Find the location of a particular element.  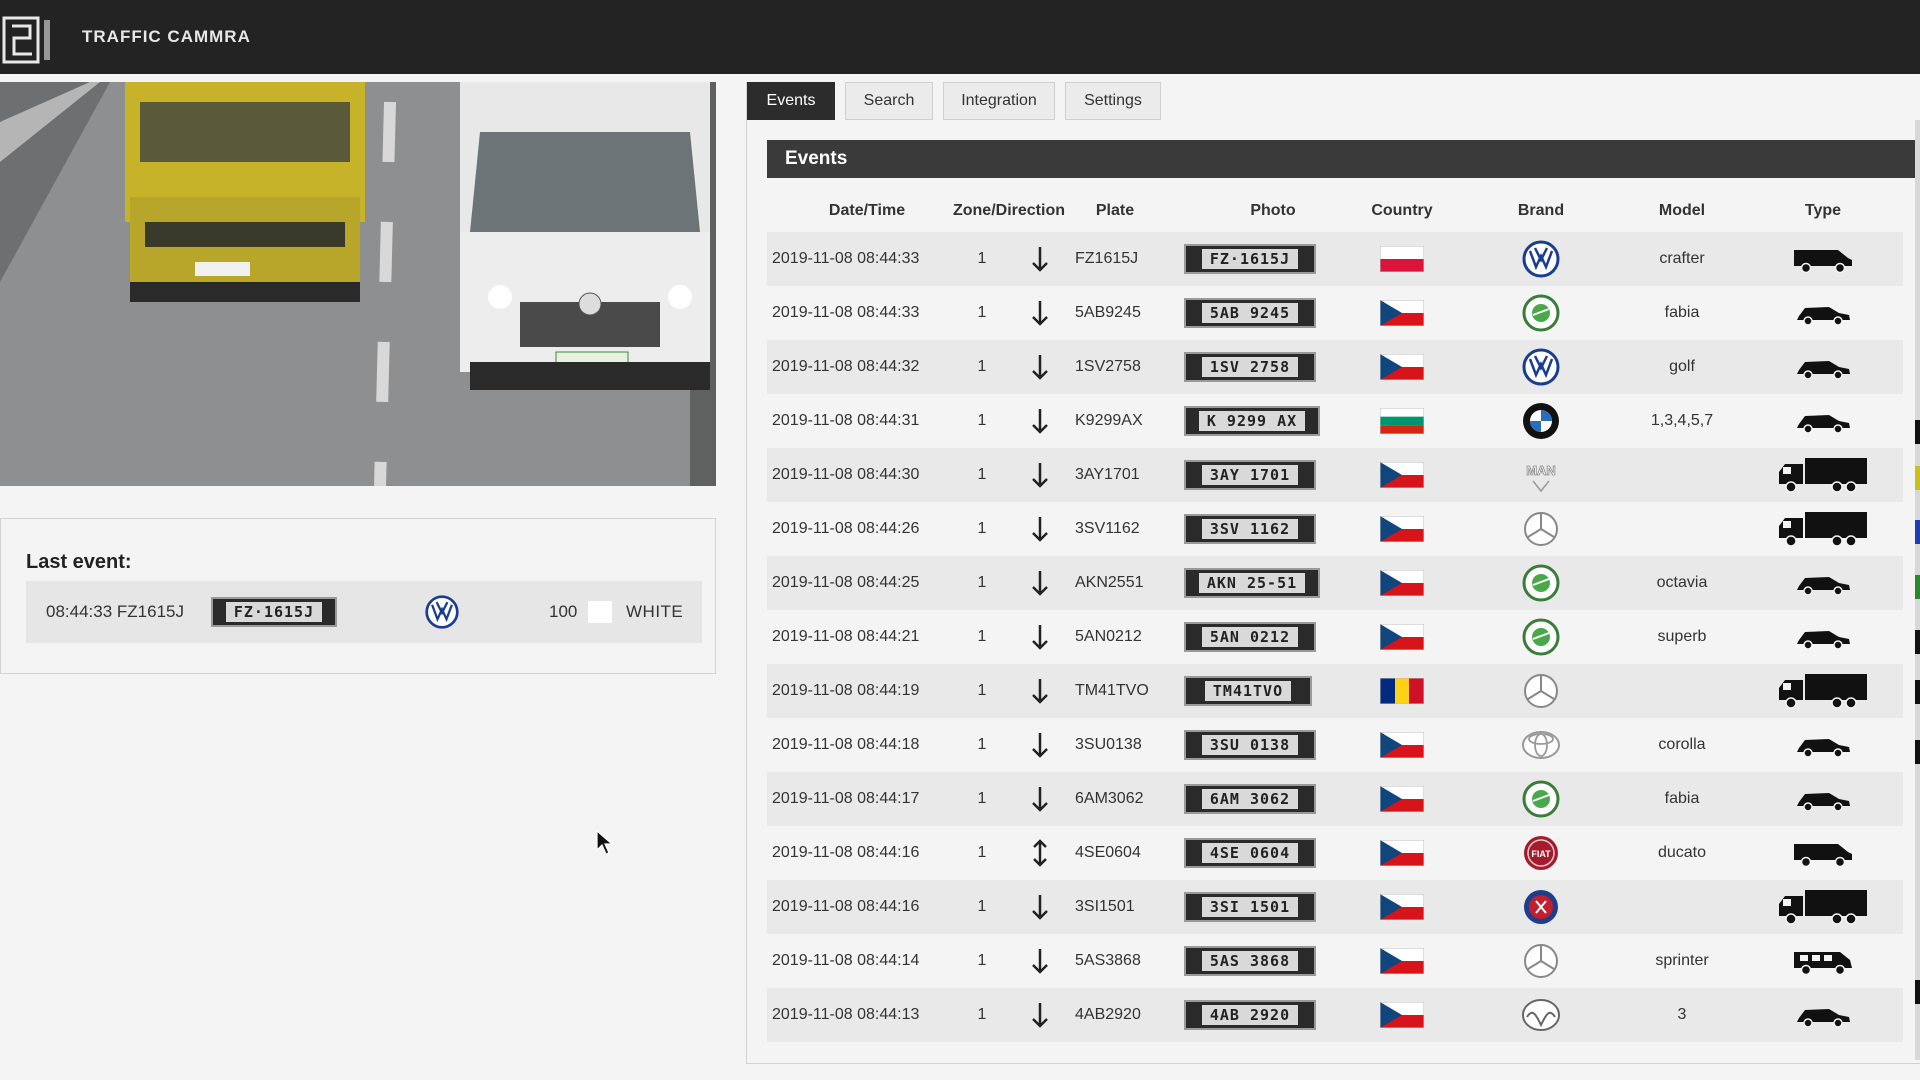

tab-search: Search is located at coordinates (889, 101).